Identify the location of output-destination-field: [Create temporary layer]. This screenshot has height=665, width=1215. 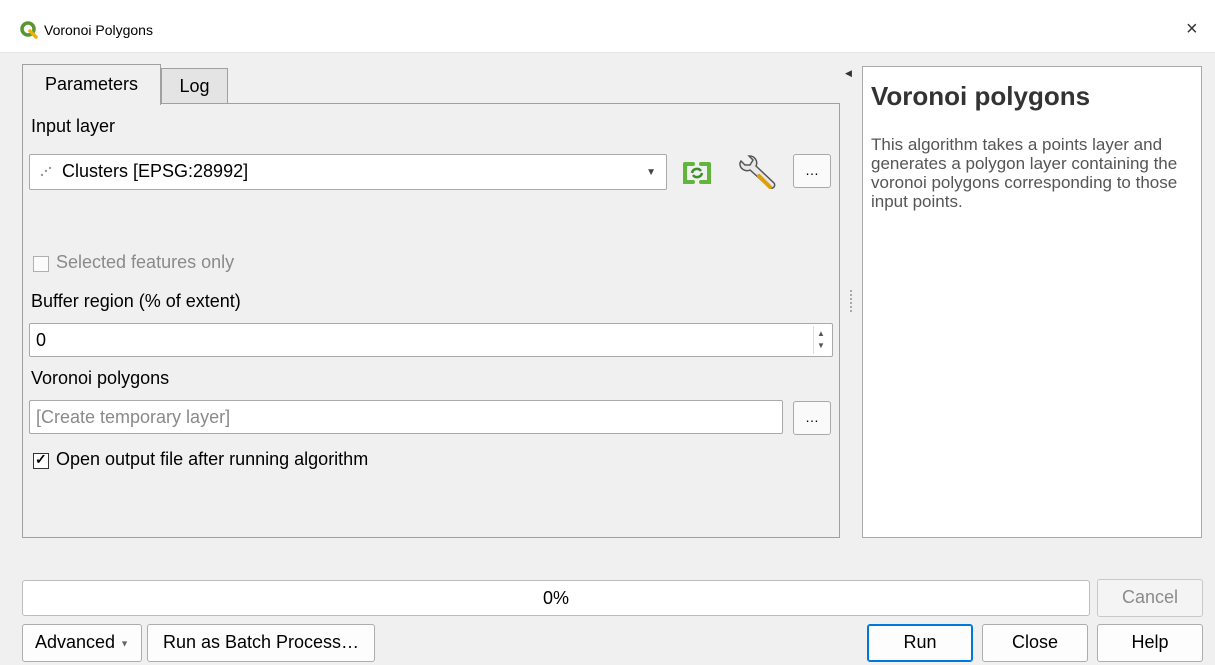
(406, 417).